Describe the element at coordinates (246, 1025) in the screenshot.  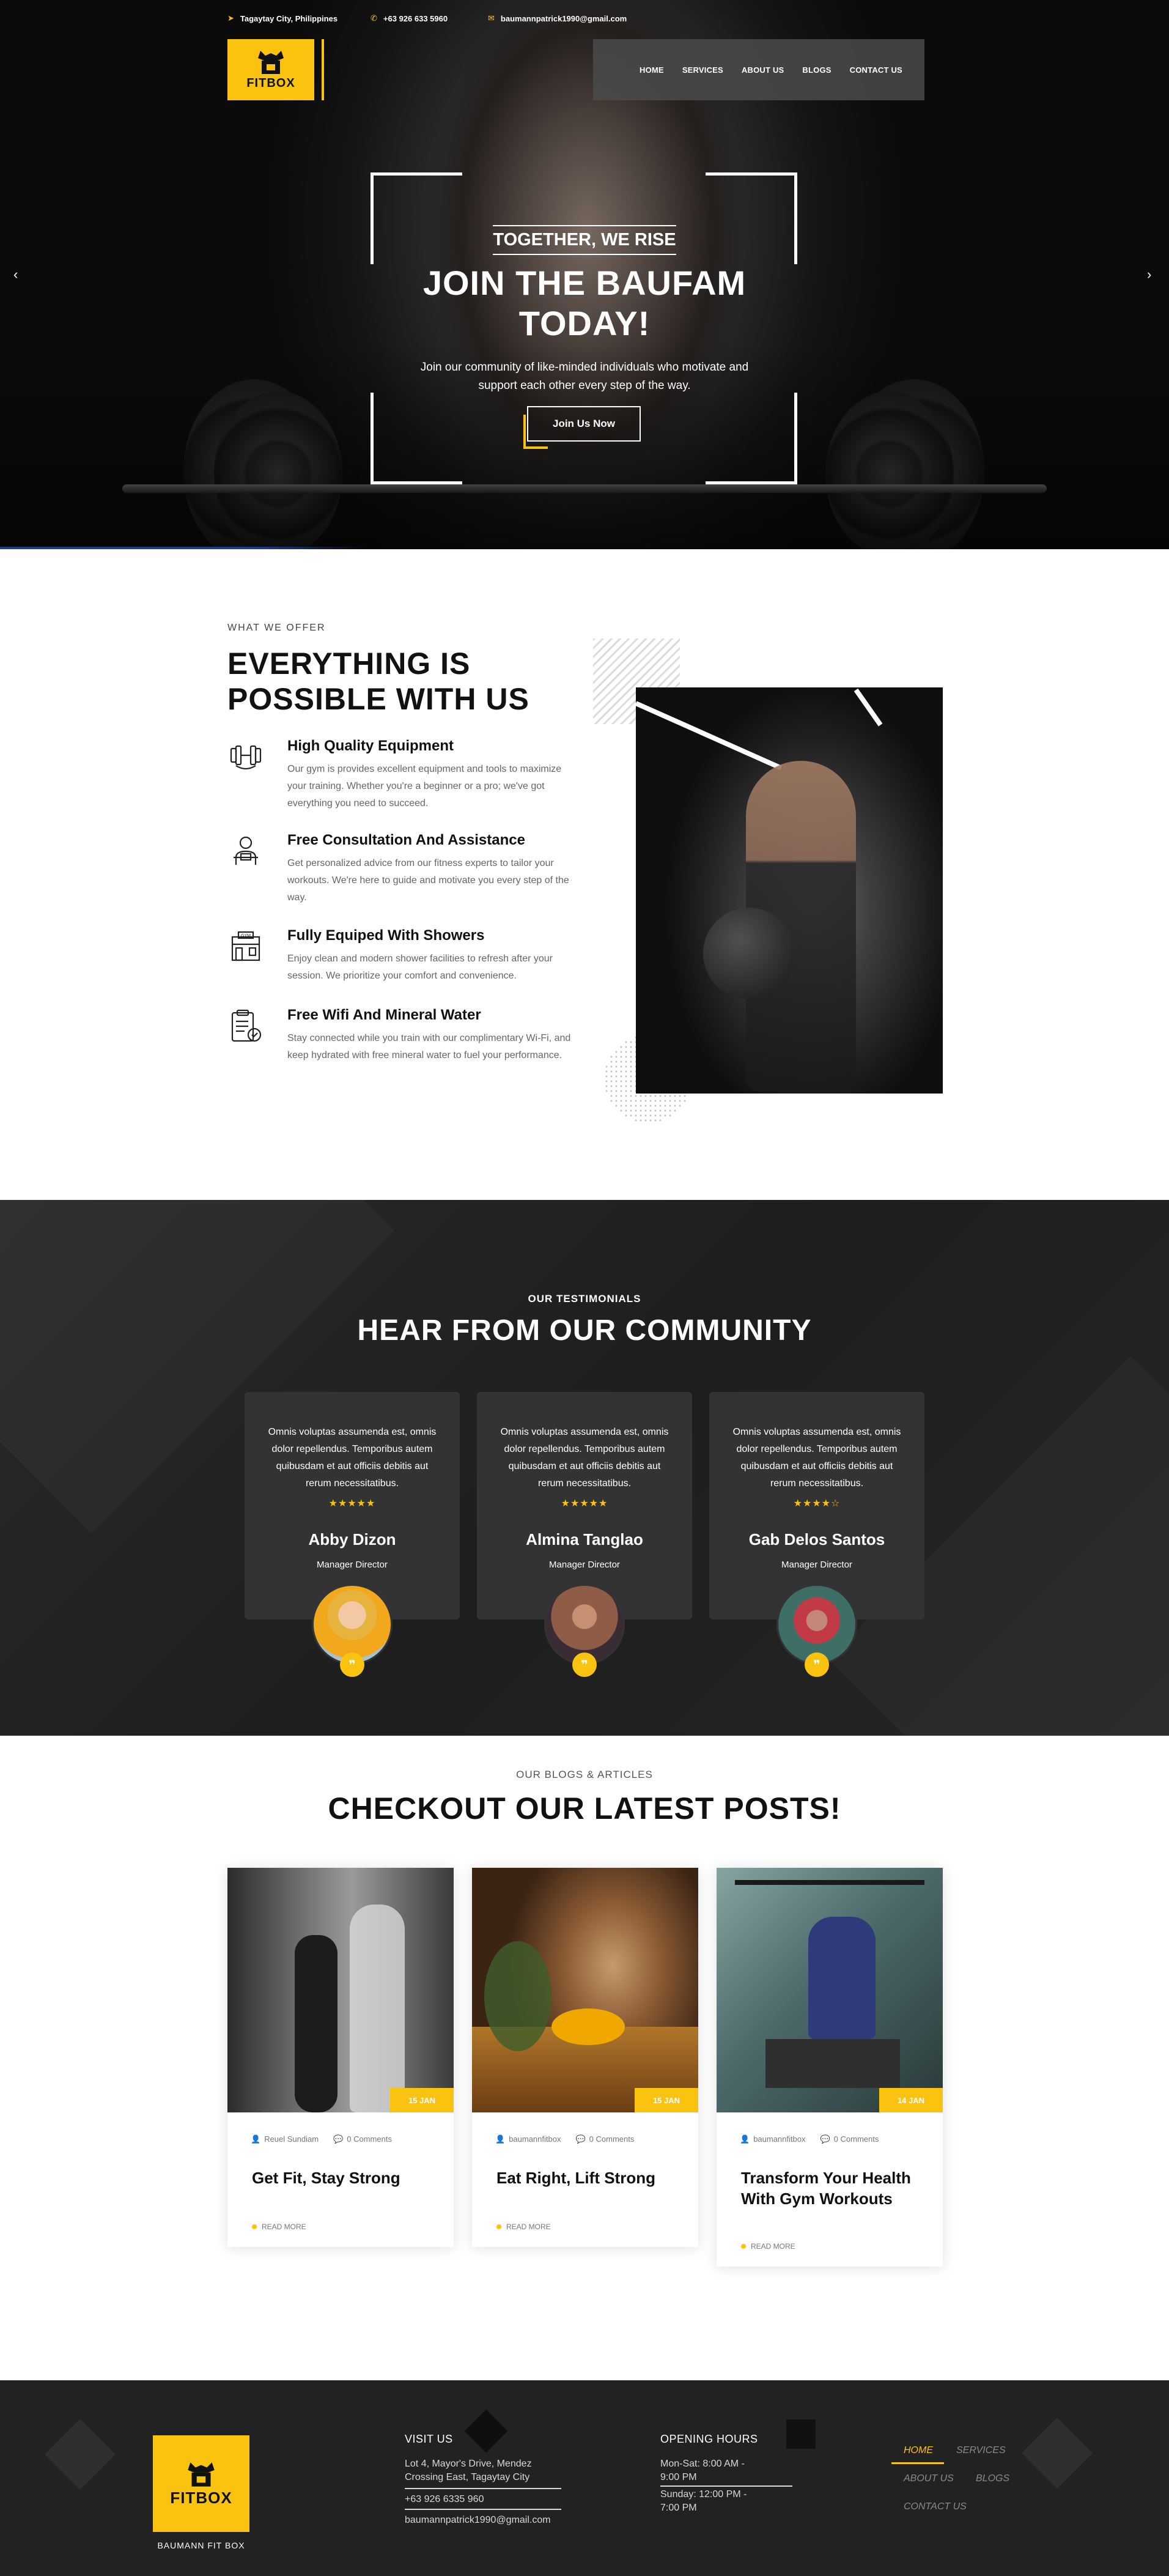
I see `clipboard-icon` at that location.